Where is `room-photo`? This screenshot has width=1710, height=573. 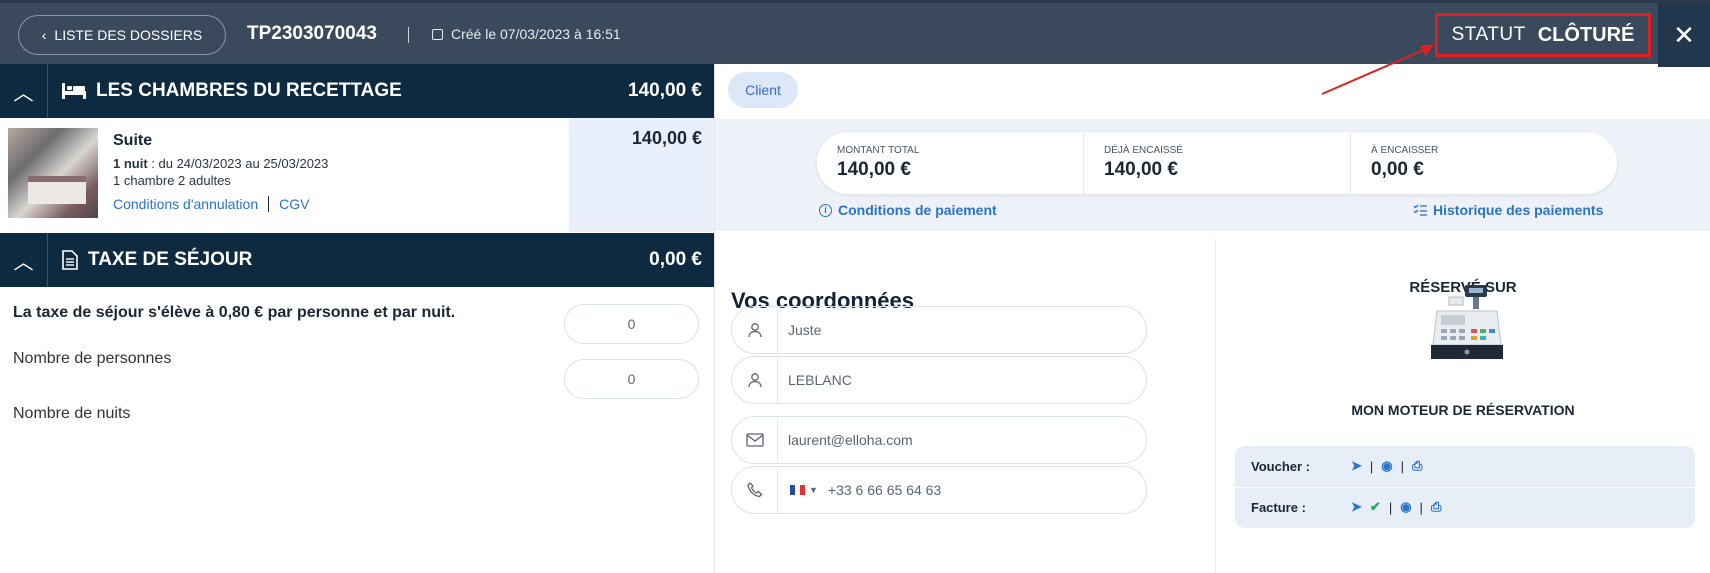
room-photo is located at coordinates (53, 173).